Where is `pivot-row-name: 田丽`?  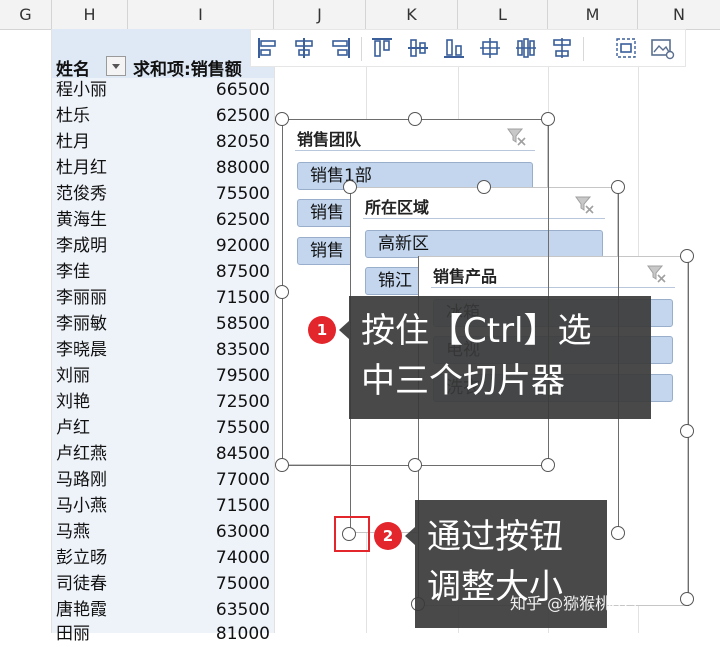 pivot-row-name: 田丽 is located at coordinates (73, 634).